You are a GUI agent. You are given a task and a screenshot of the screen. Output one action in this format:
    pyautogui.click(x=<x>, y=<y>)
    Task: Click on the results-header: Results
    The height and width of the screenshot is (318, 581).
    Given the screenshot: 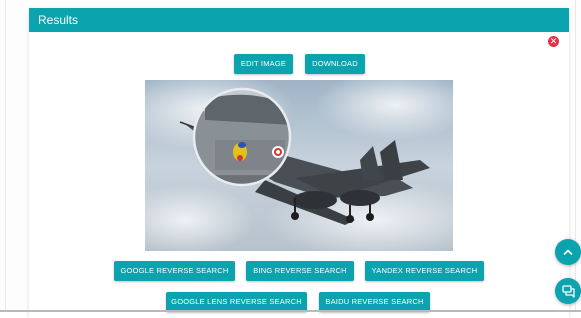 What is the action you would take?
    pyautogui.click(x=299, y=20)
    